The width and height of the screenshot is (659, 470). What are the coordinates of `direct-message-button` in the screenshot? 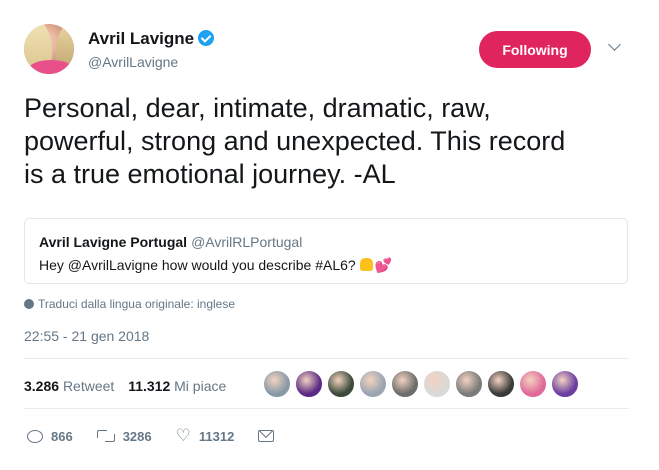 It's located at (266, 436).